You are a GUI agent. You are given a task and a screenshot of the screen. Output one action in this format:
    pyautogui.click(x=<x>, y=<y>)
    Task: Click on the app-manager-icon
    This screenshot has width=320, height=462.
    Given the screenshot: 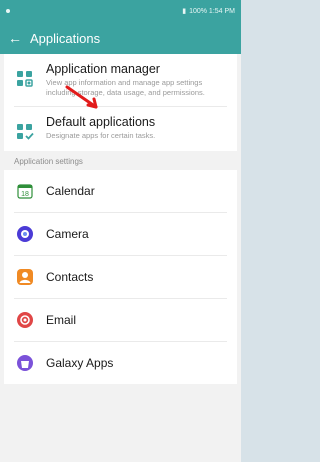 What is the action you would take?
    pyautogui.click(x=25, y=79)
    